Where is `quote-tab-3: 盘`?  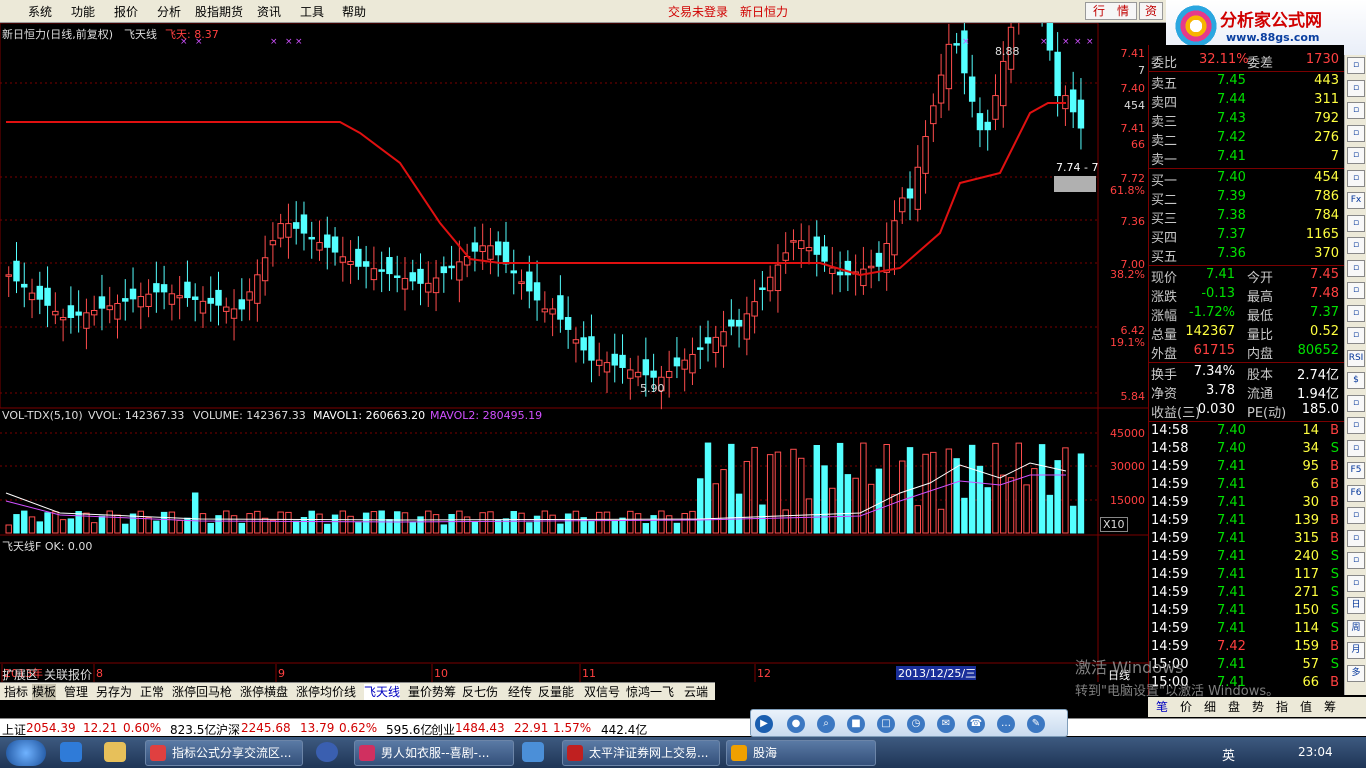
quote-tab-3: 盘 is located at coordinates (1234, 707).